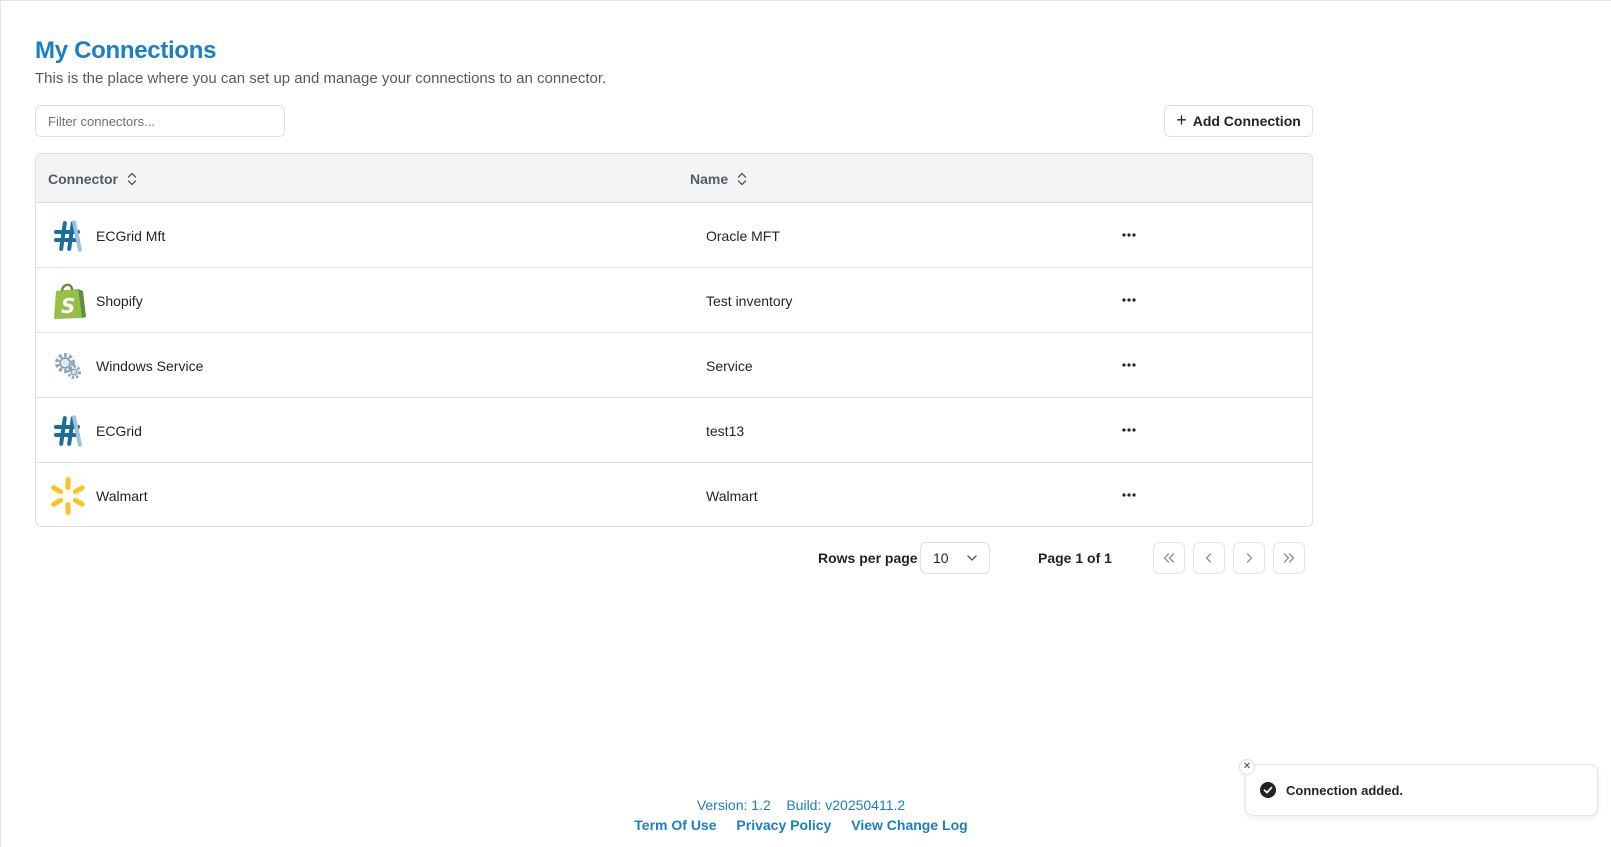 This screenshot has width=1611, height=847. Describe the element at coordinates (126, 50) in the screenshot. I see `page-title: My Connections` at that location.